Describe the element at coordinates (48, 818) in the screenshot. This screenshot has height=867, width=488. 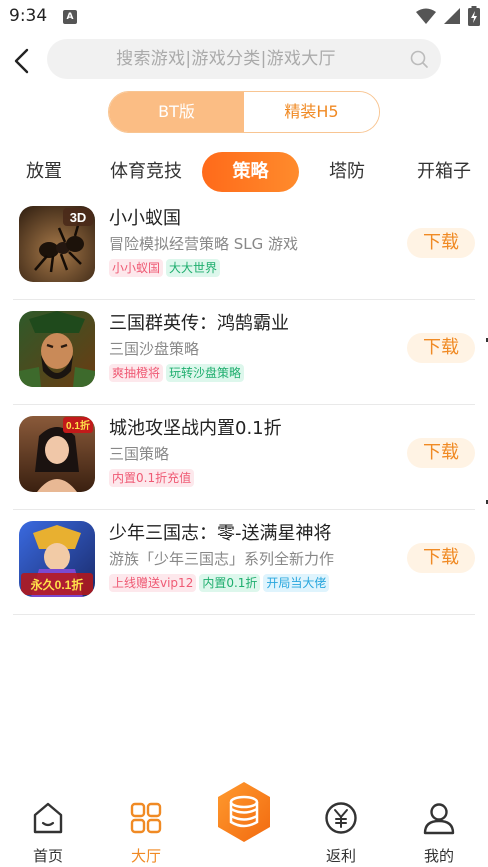
I see `home-icon` at that location.